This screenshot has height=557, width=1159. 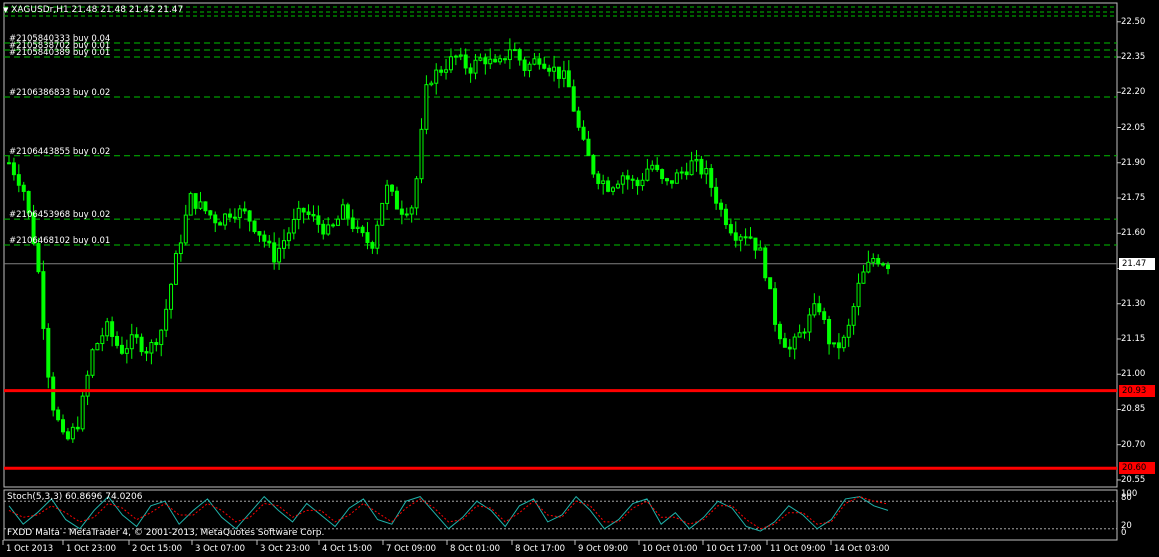 What do you see at coordinates (347, 549) in the screenshot?
I see `time-tick-label: 4 Oct 15:00` at bounding box center [347, 549].